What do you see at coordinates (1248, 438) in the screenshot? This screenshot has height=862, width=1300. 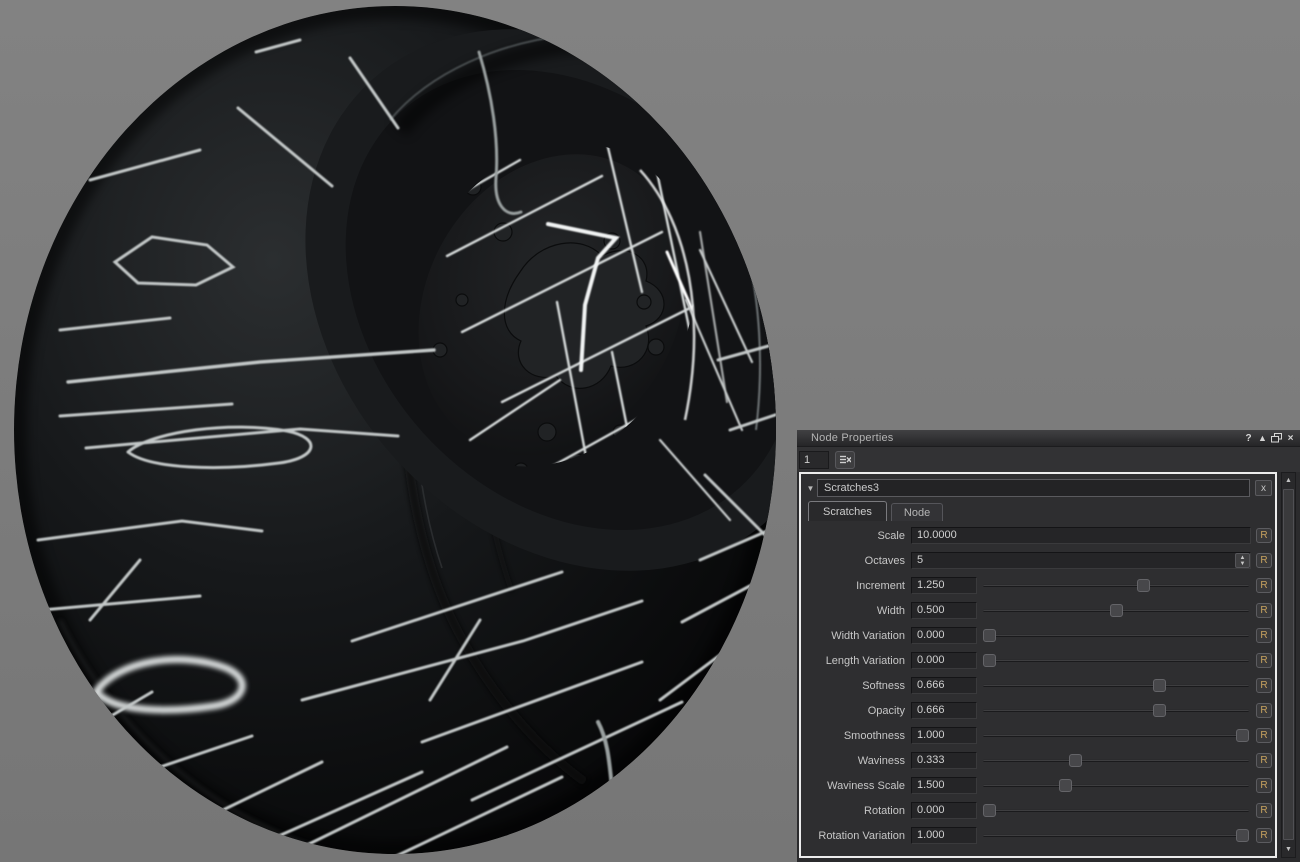 I see `help-icon: ?` at bounding box center [1248, 438].